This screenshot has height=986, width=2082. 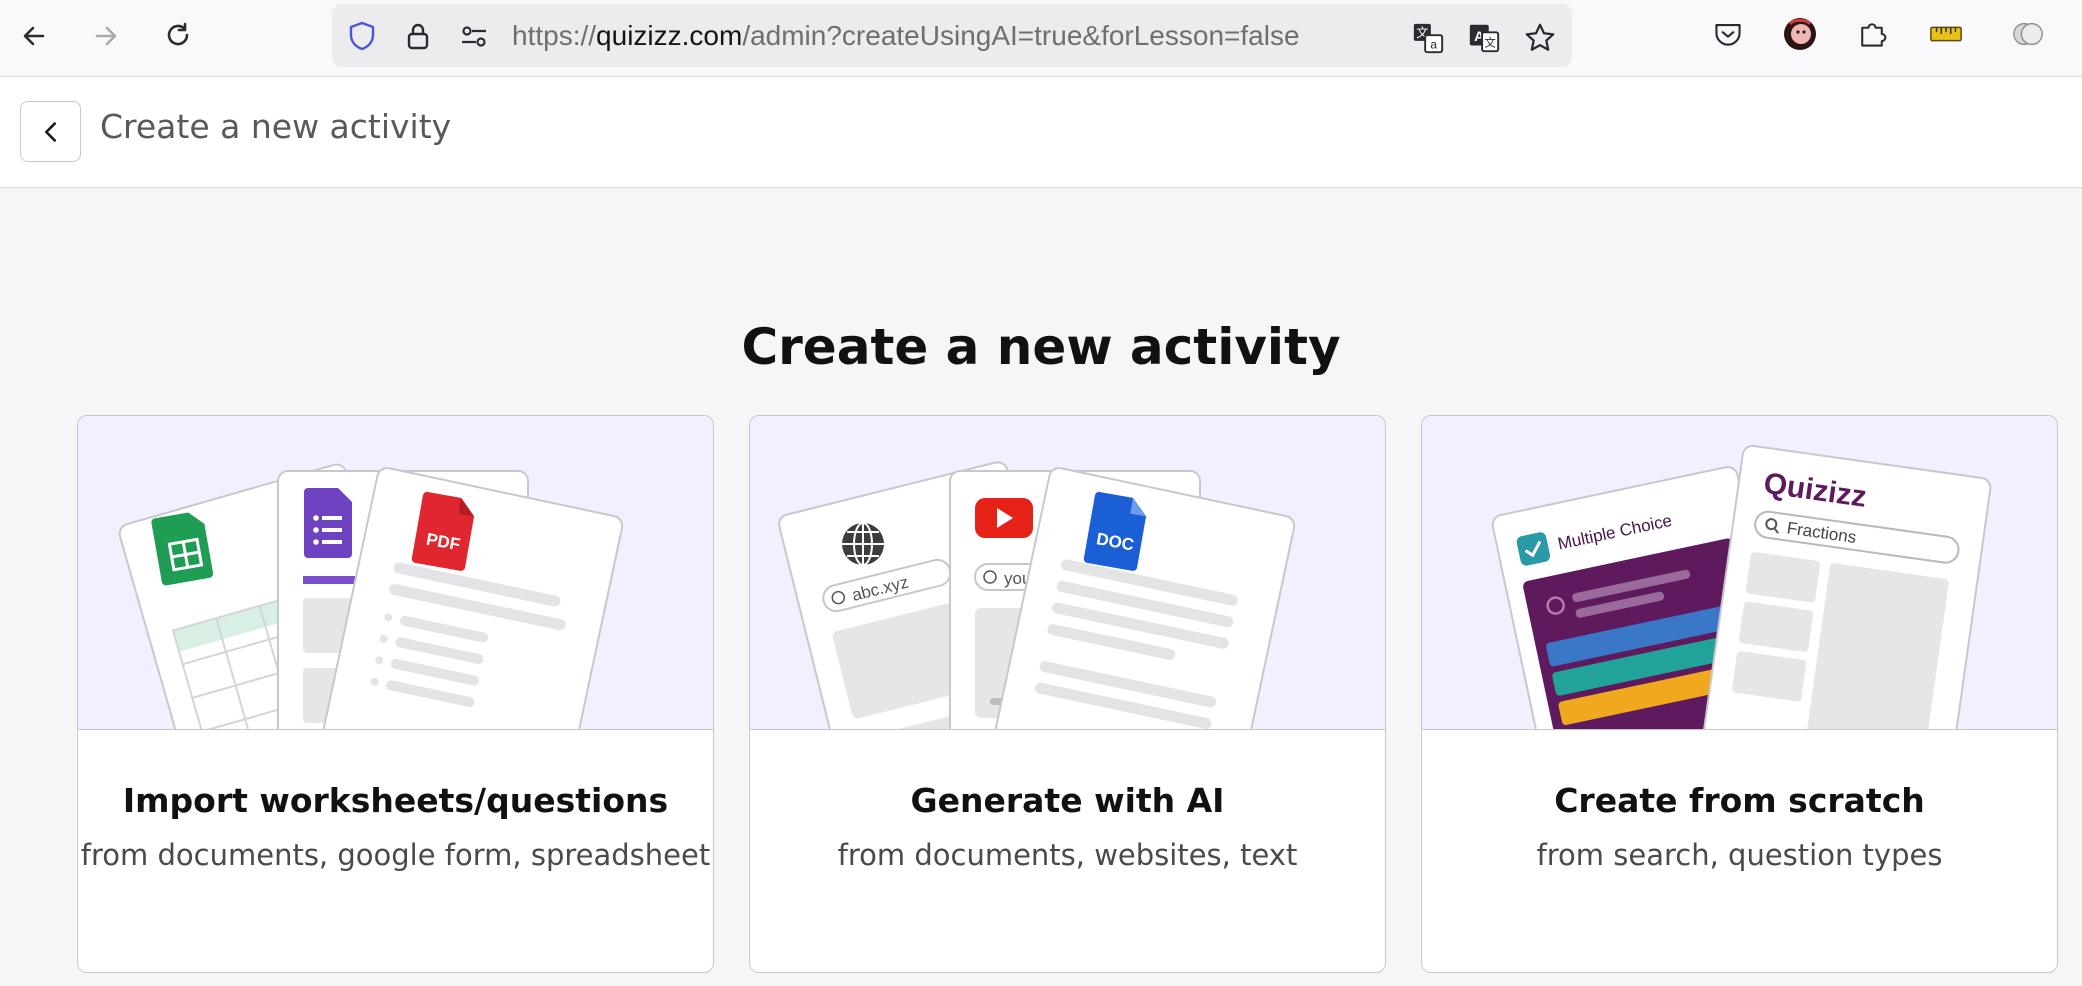 I want to click on reader-translate-button: A文, so click(x=1484, y=38).